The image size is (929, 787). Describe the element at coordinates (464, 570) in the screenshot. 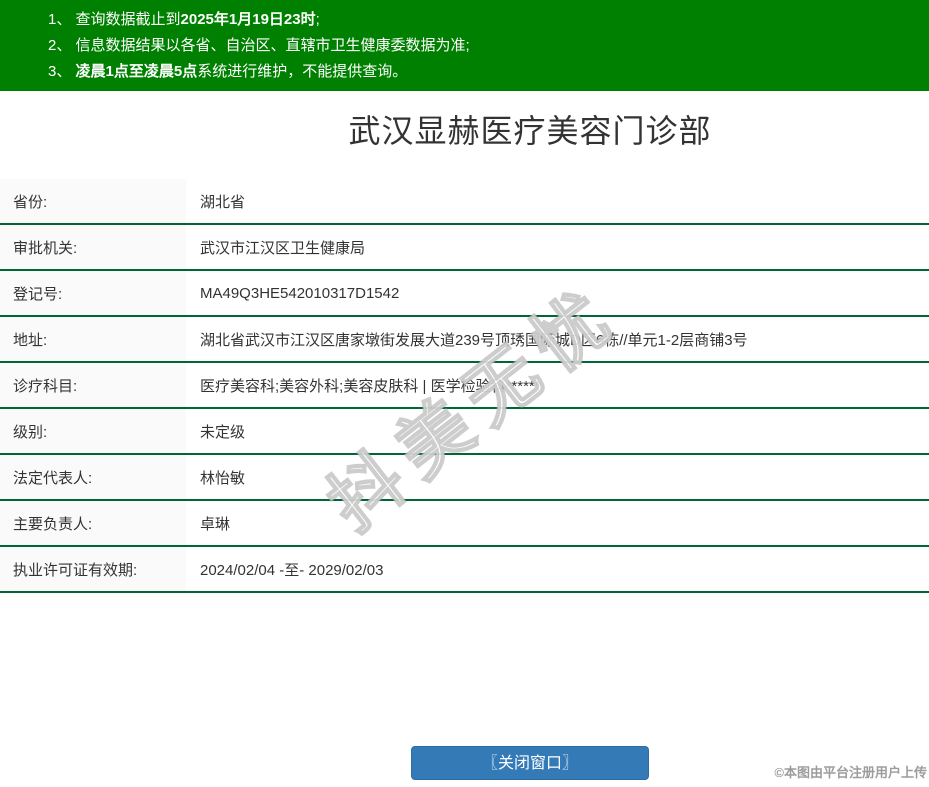

I see `table-row-license-validity: 执业许可证有效期: 2024/02/04 -至- 2029/02/03` at that location.